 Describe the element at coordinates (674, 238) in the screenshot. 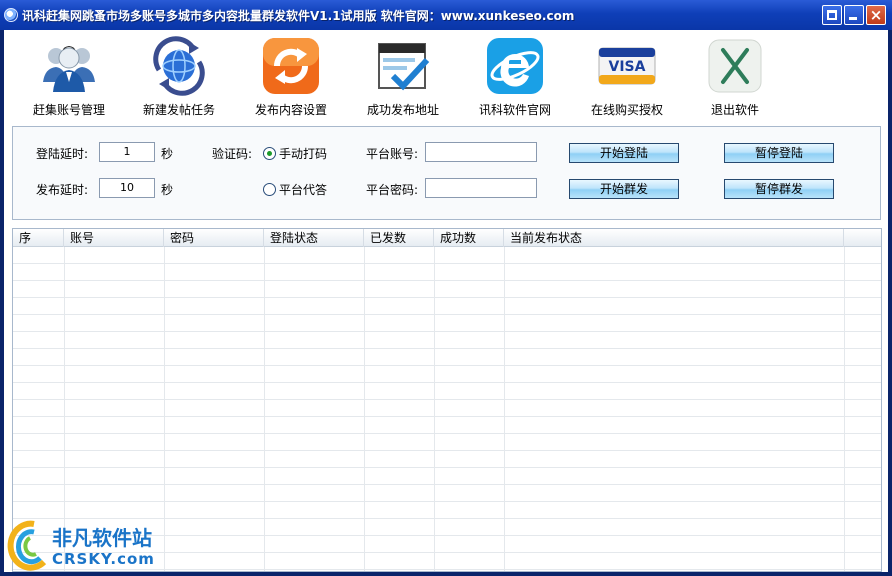

I see `column-header: 当前发布状态` at that location.